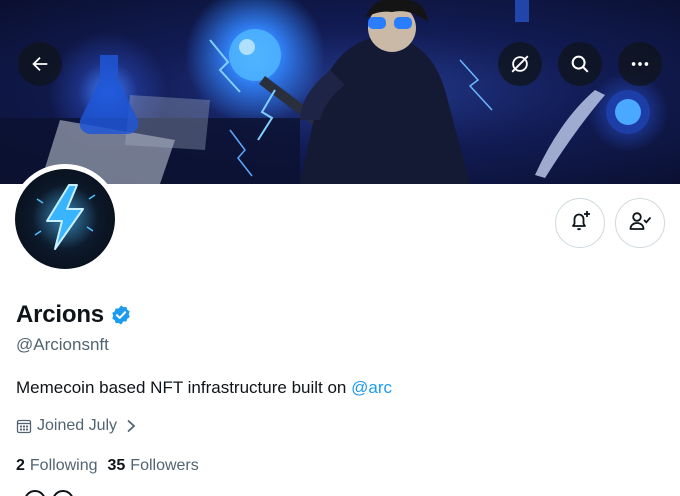  I want to click on avatar, so click(65, 219).